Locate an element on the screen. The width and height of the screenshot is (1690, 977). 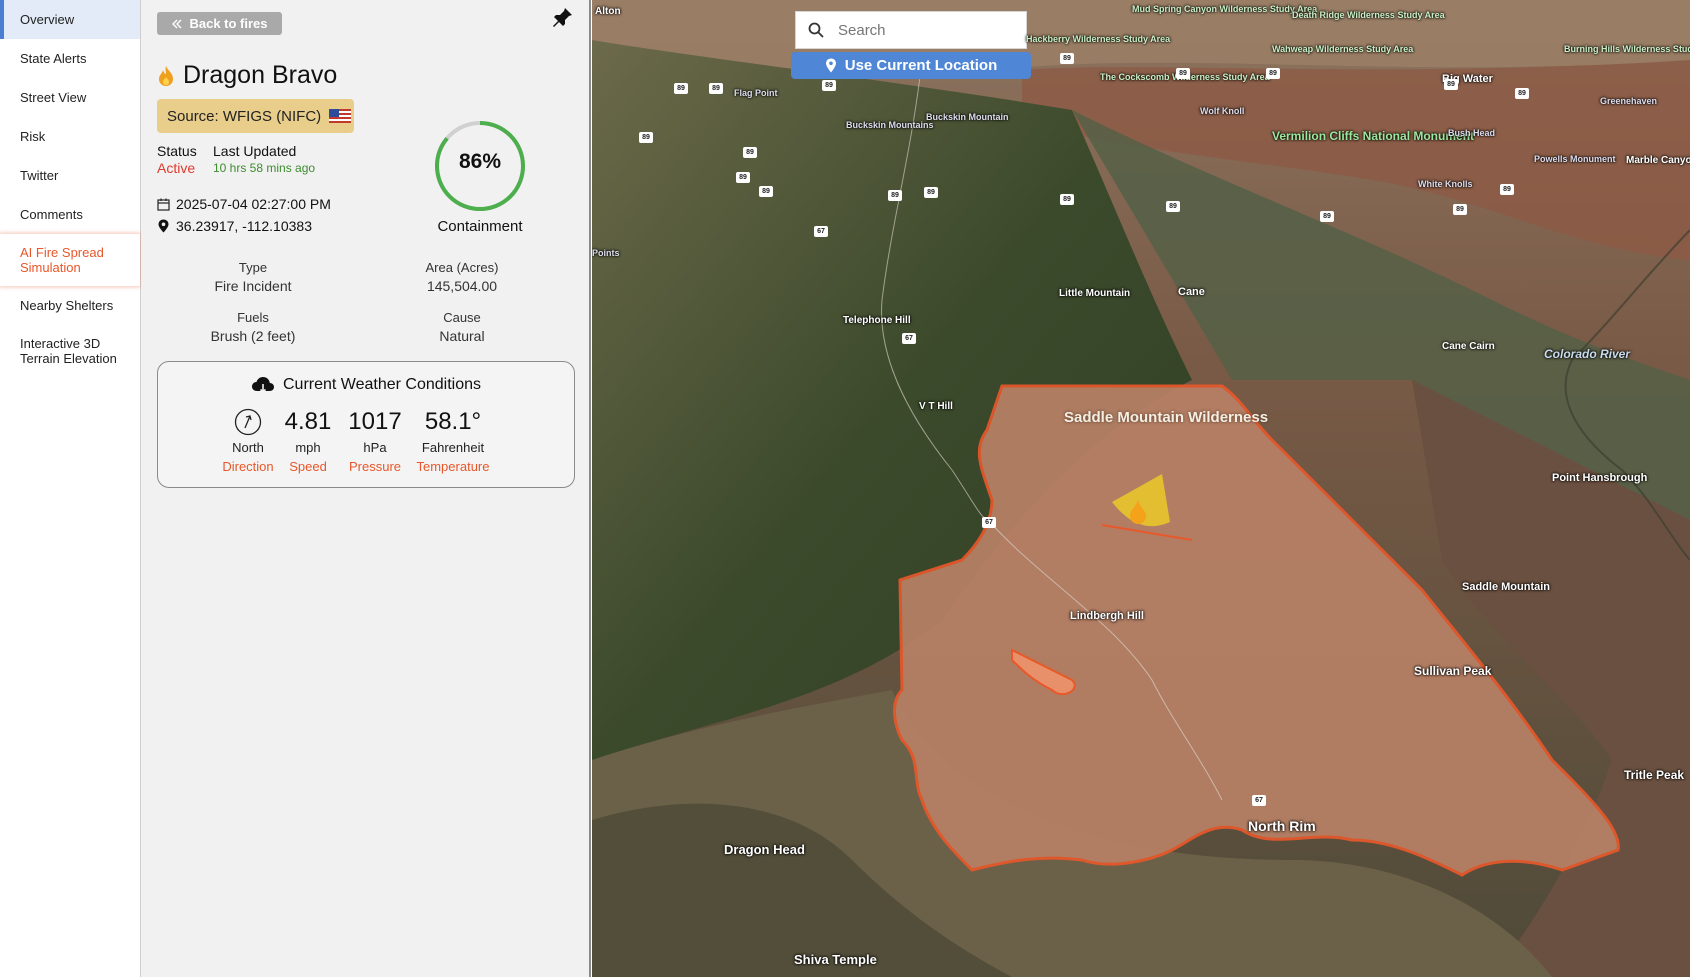
nav-item-label: Interactive 3D Terrain Elevation is located at coordinates (68, 351).